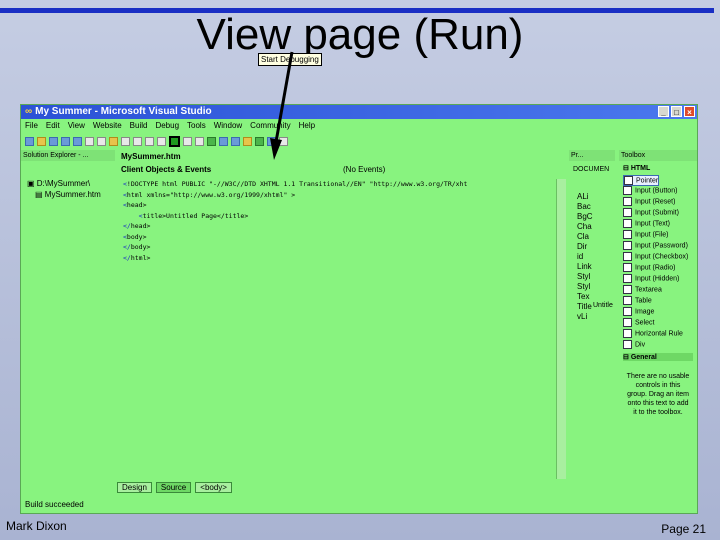 This screenshot has height=540, width=720. I want to click on toolbox-item: Input (Radio), so click(649, 267).